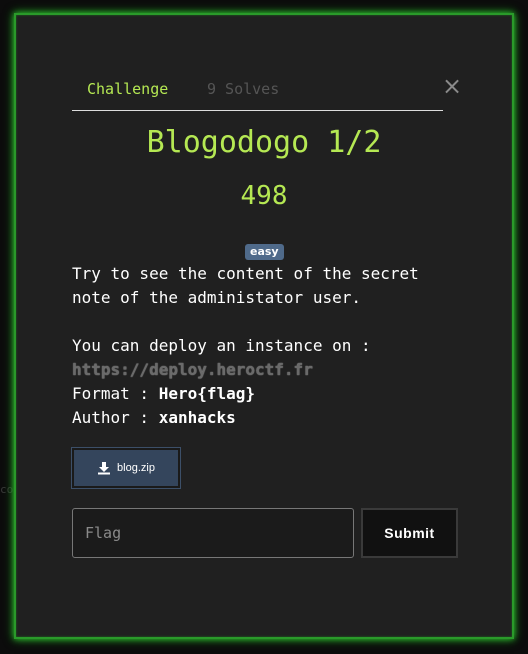 The image size is (528, 654). I want to click on modal-tabs: Challenge 9 Solves, so click(257, 92).